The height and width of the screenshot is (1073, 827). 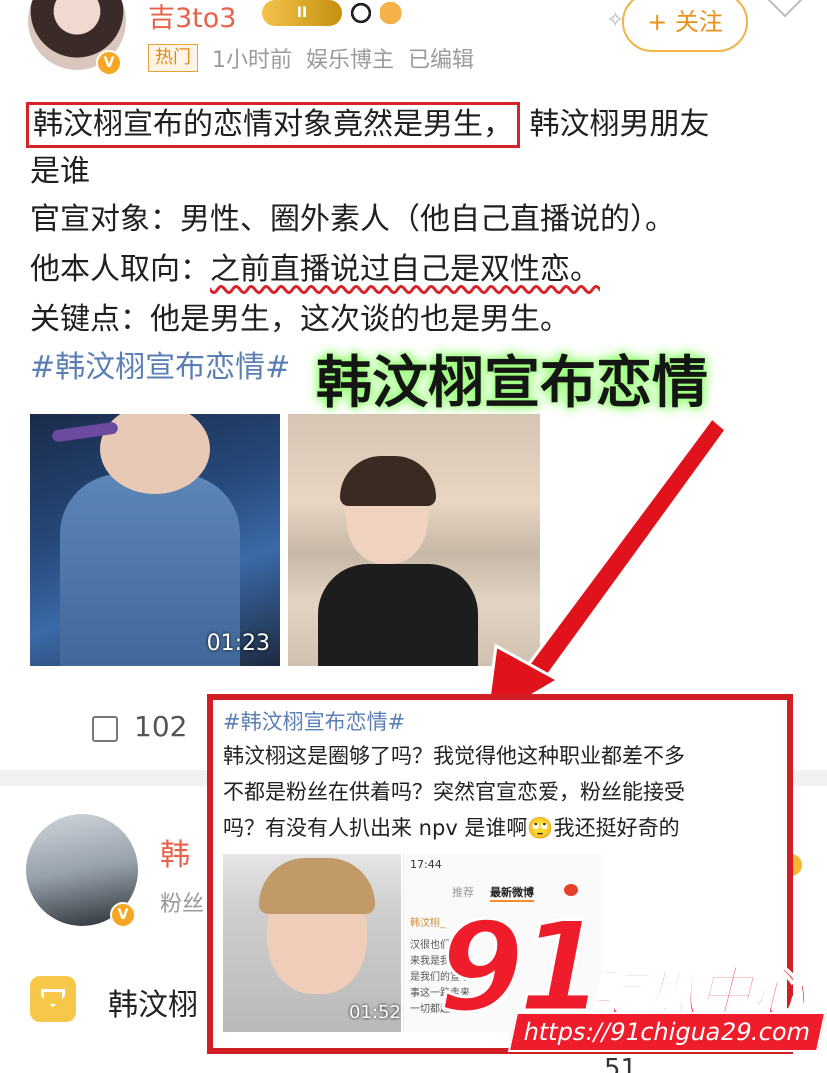 I want to click on highlighted-headline: 韩汶栩宣布的恋情对象竟然是男生，, so click(x=273, y=125).